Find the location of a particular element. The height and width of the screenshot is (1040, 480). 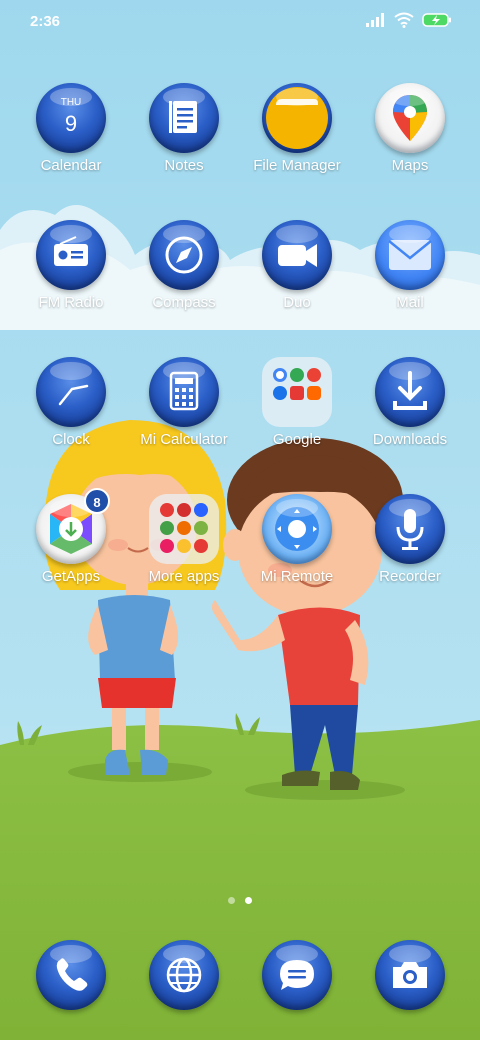

app-duo: Duo is located at coordinates (297, 265).